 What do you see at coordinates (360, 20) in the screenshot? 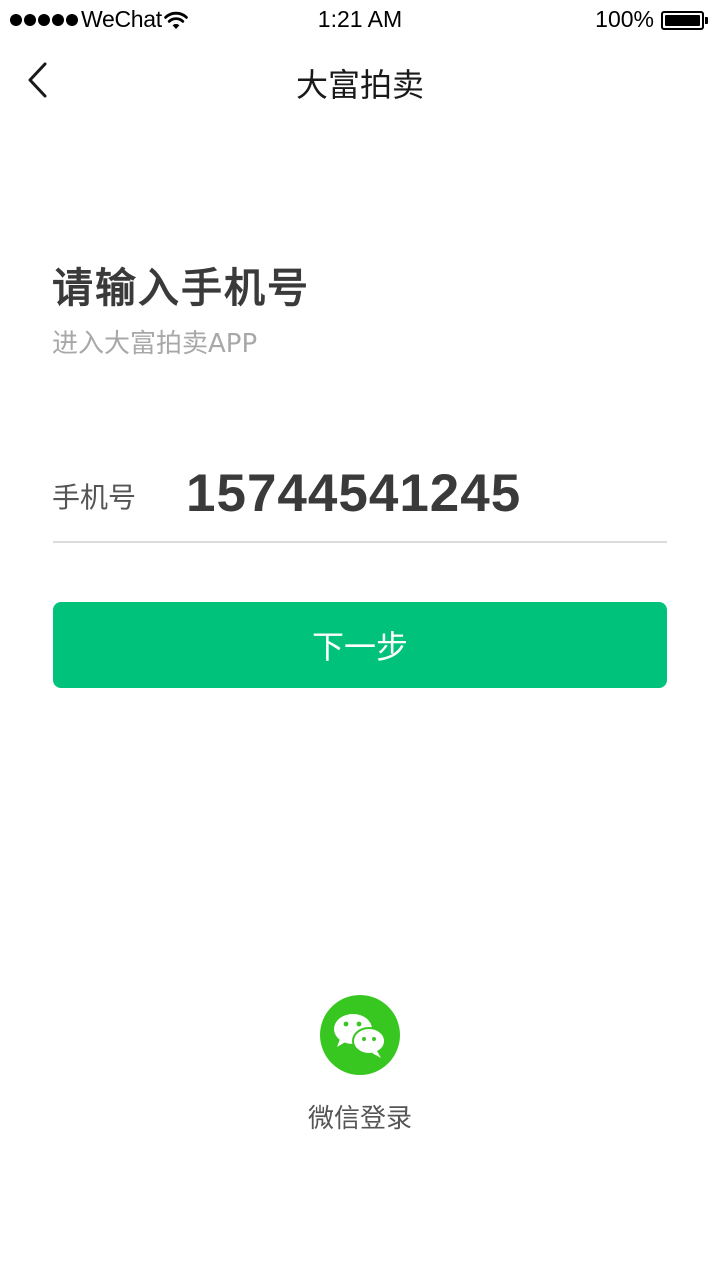
I see `status-bar: WeChat 1:21 AM 100%` at bounding box center [360, 20].